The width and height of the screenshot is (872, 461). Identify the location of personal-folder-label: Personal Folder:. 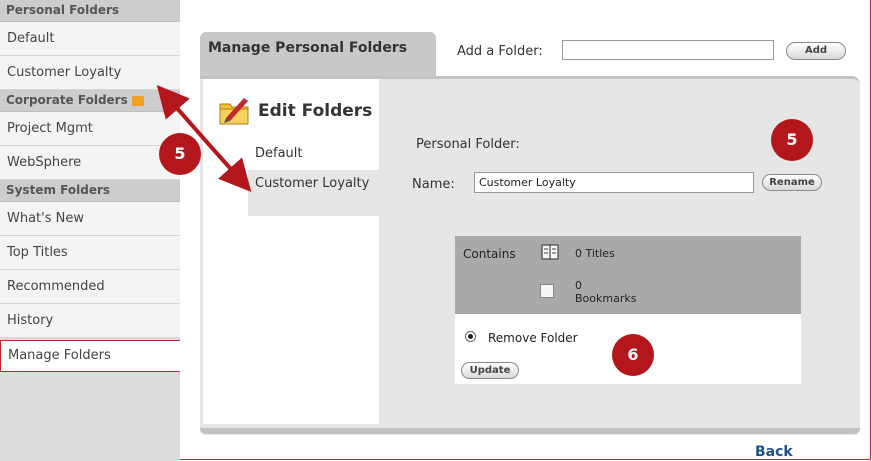
(468, 144).